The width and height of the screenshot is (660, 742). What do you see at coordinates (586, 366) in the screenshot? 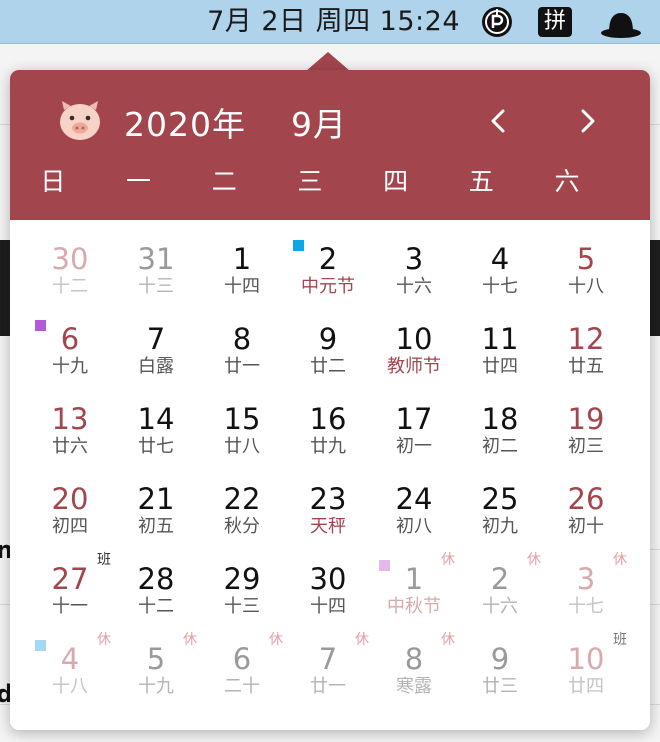
I see `lunar-date: 廿五` at bounding box center [586, 366].